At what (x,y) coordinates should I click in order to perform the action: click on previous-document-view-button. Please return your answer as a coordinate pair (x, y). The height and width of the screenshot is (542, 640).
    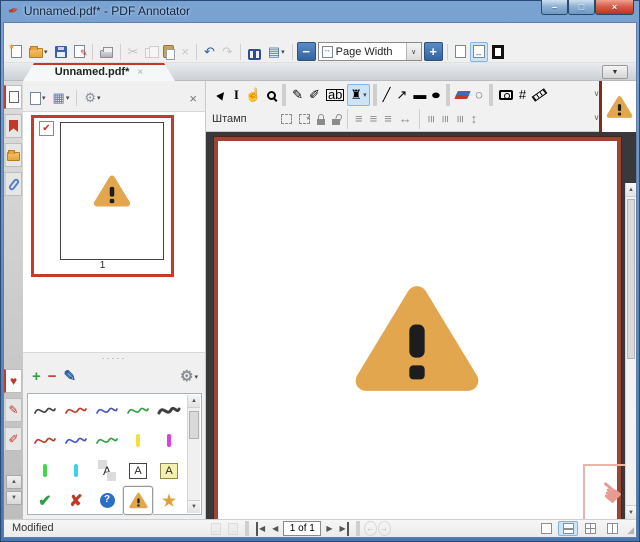
    Looking at the image, I should click on (216, 530).